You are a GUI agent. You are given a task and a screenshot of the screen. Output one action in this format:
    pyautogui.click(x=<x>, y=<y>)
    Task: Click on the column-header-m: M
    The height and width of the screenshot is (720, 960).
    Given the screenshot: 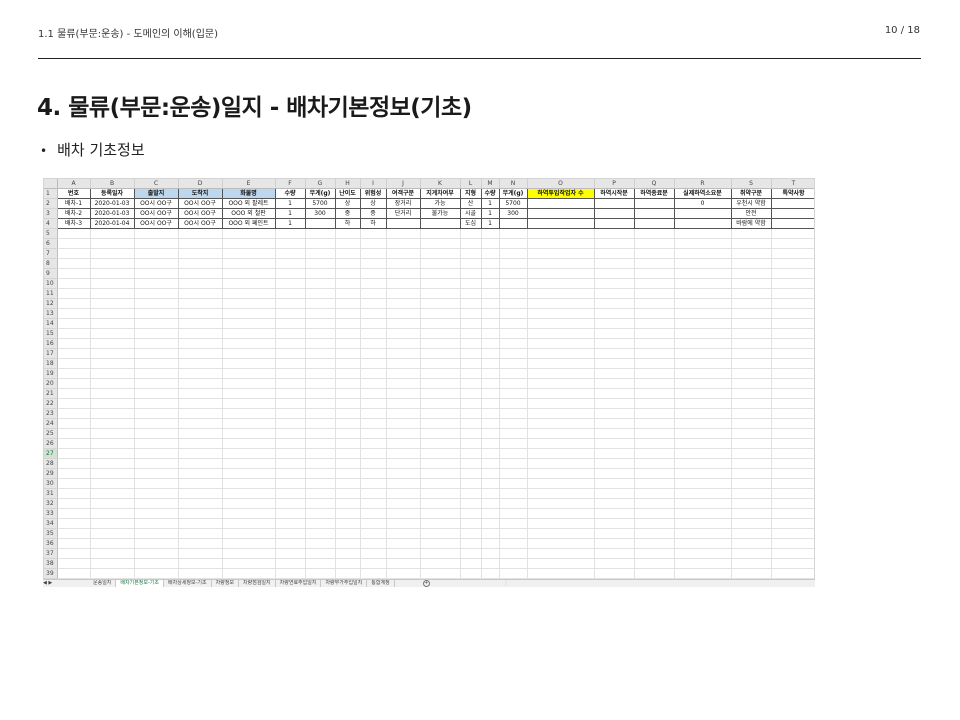 What is the action you would take?
    pyautogui.click(x=490, y=184)
    